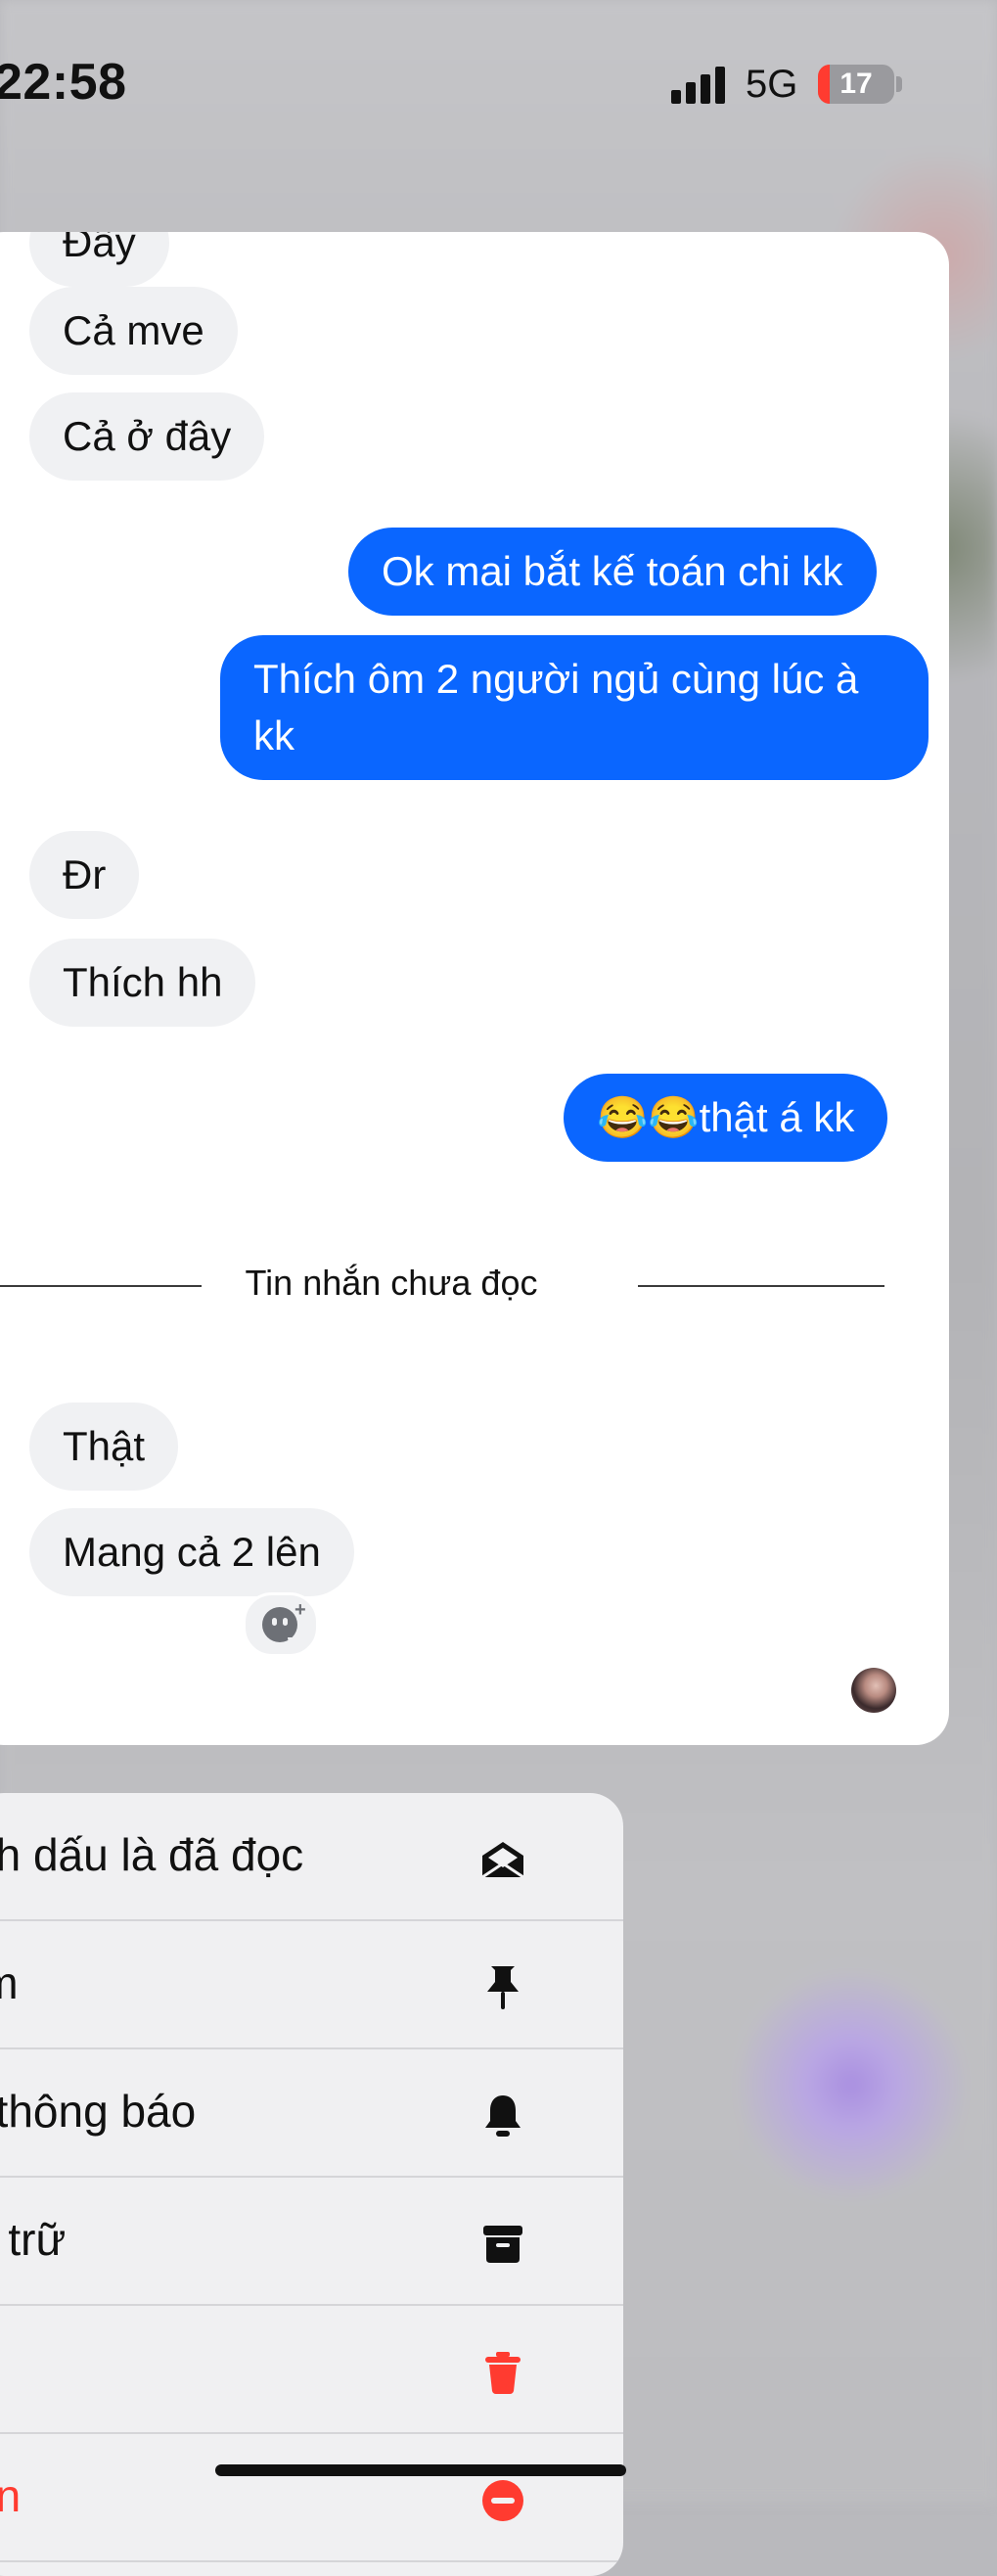  Describe the element at coordinates (502, 2245) in the screenshot. I see `archive-icon` at that location.